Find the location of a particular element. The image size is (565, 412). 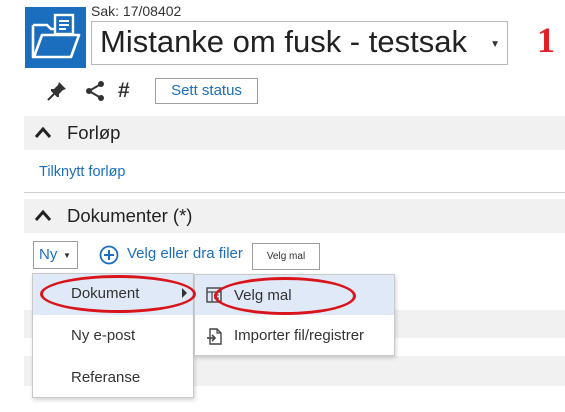

divider is located at coordinates (294, 192).